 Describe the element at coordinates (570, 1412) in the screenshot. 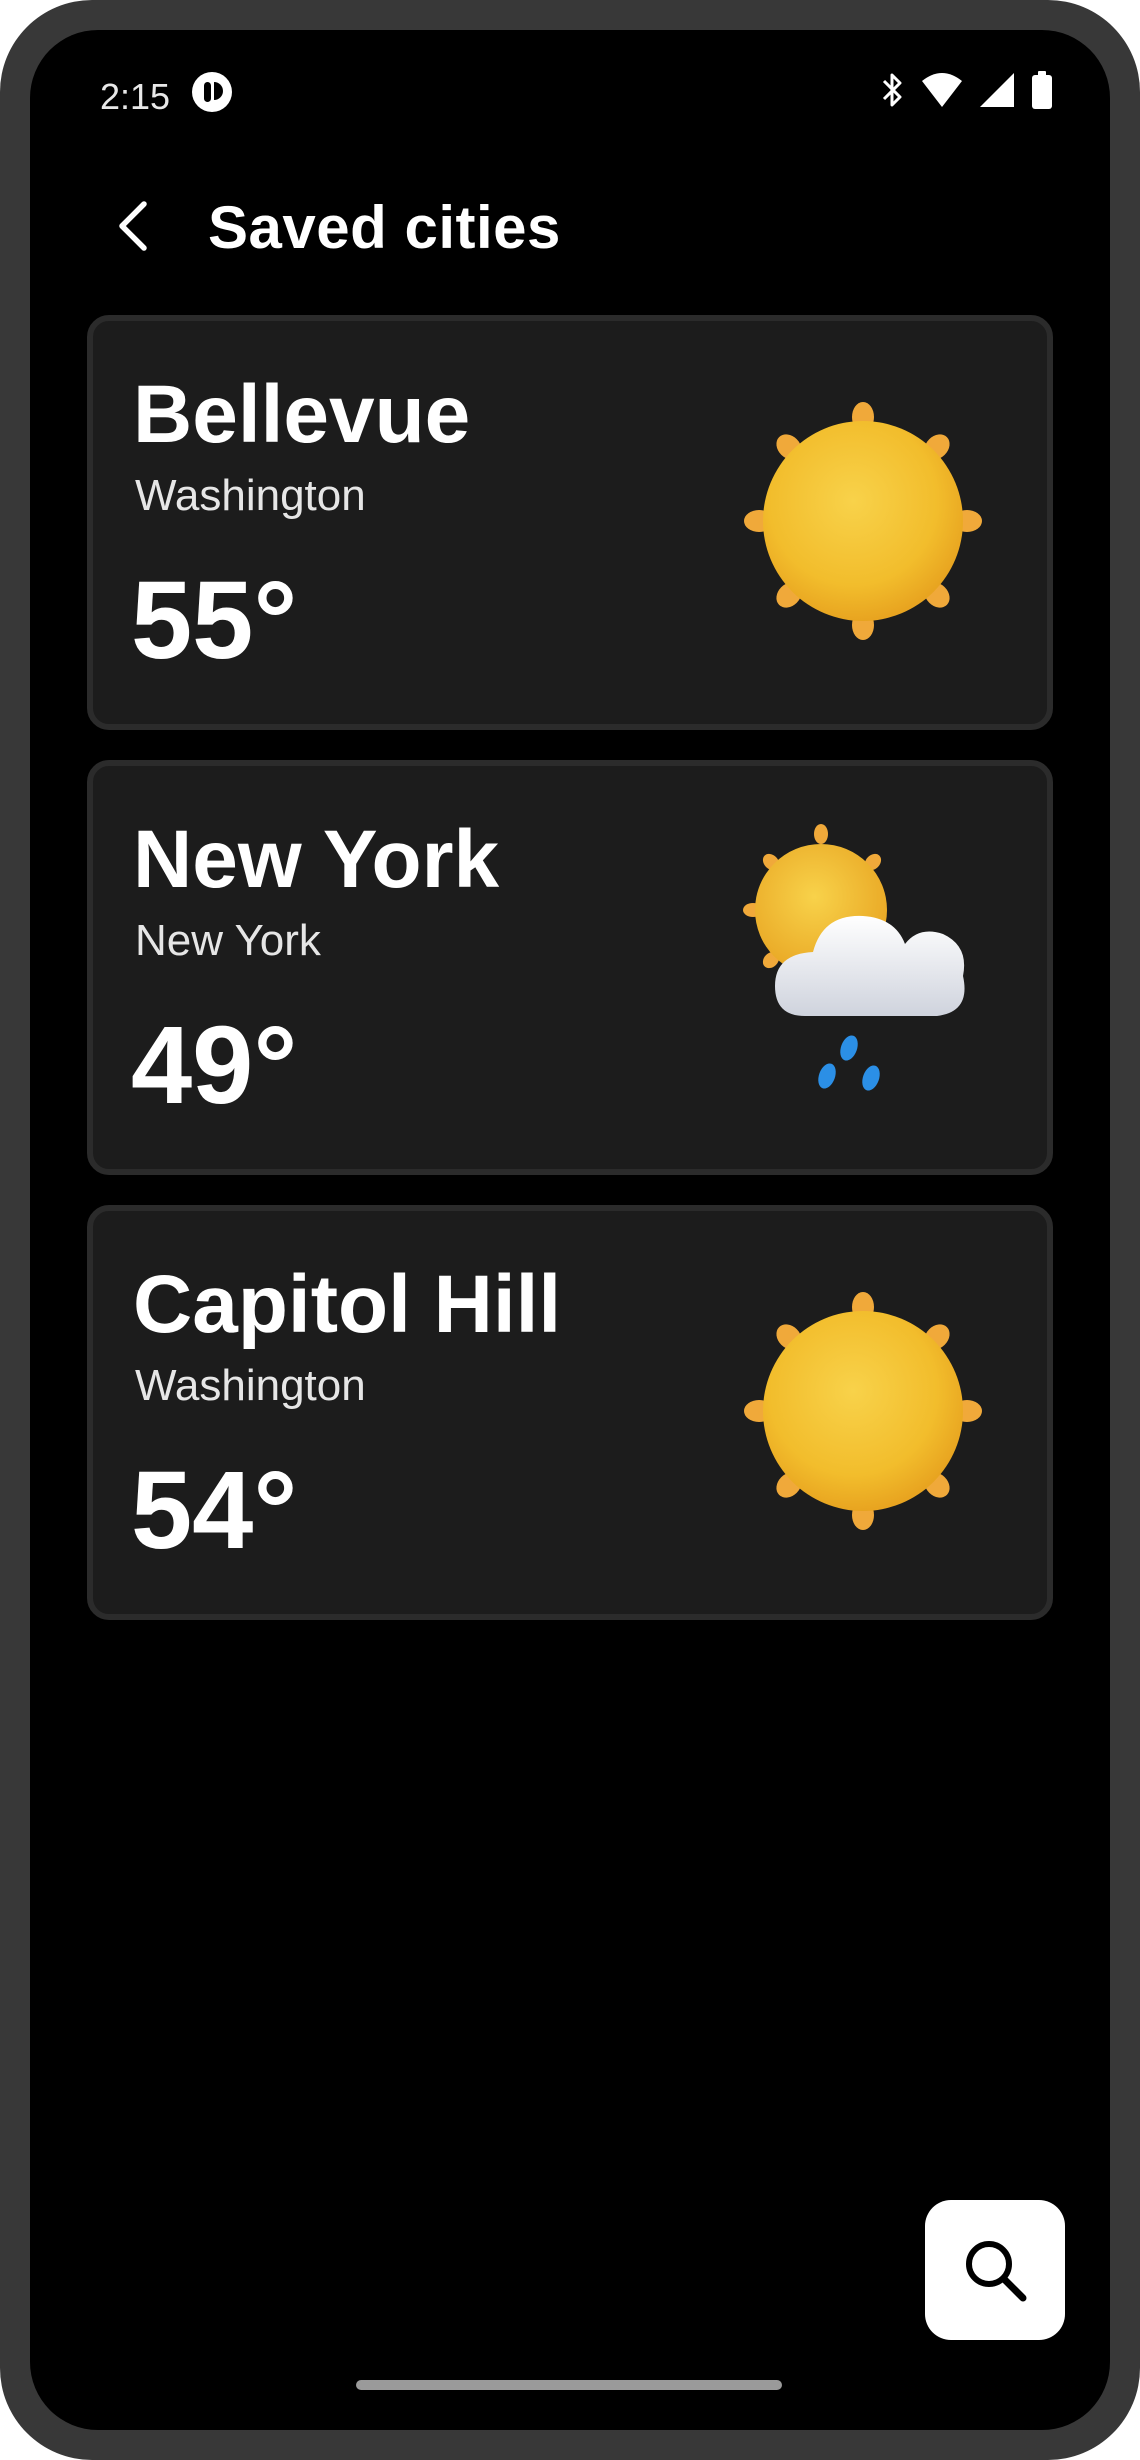

I see `city-card-capitol-hill: Capitol Hill Washington 54°` at that location.